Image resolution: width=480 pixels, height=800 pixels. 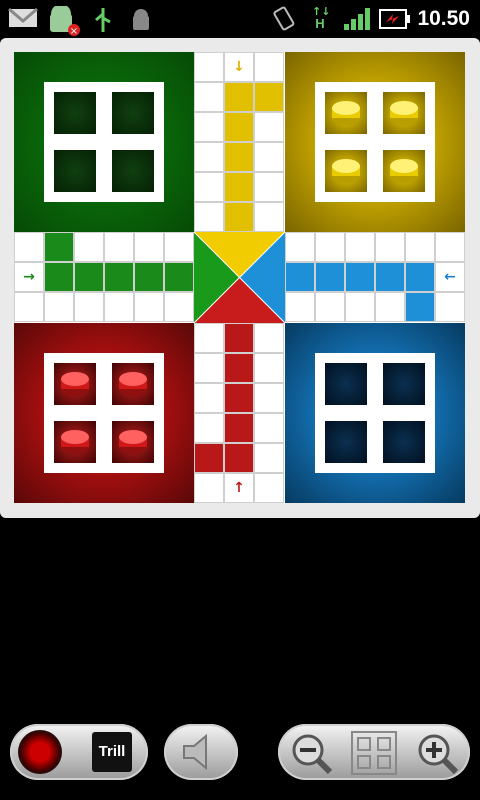 What do you see at coordinates (374, 753) in the screenshot?
I see `layout-icon` at bounding box center [374, 753].